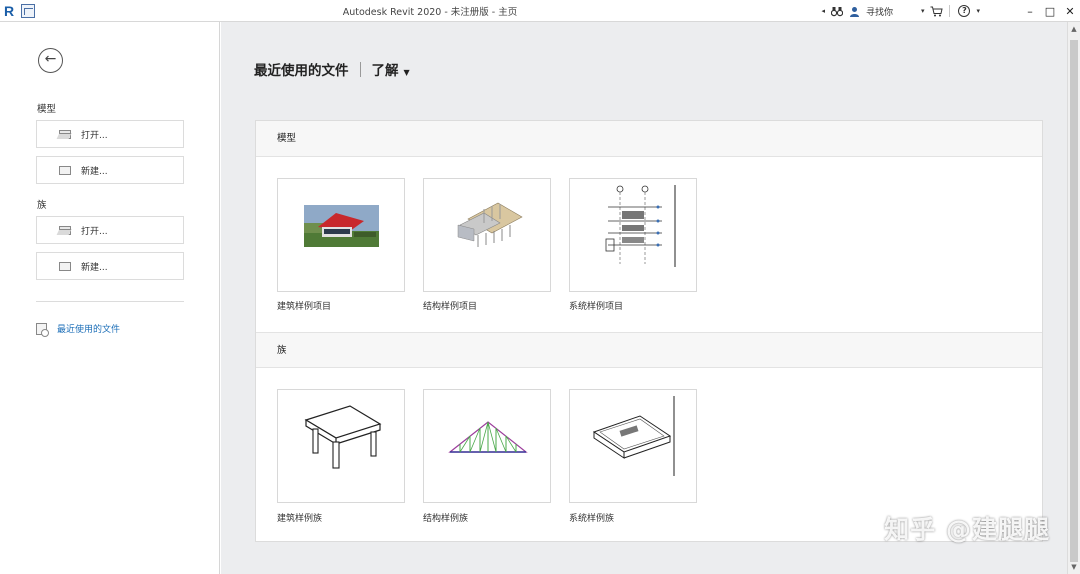 The height and width of the screenshot is (574, 1080). Describe the element at coordinates (1030, 11) in the screenshot. I see `minimize-icon: –` at that location.